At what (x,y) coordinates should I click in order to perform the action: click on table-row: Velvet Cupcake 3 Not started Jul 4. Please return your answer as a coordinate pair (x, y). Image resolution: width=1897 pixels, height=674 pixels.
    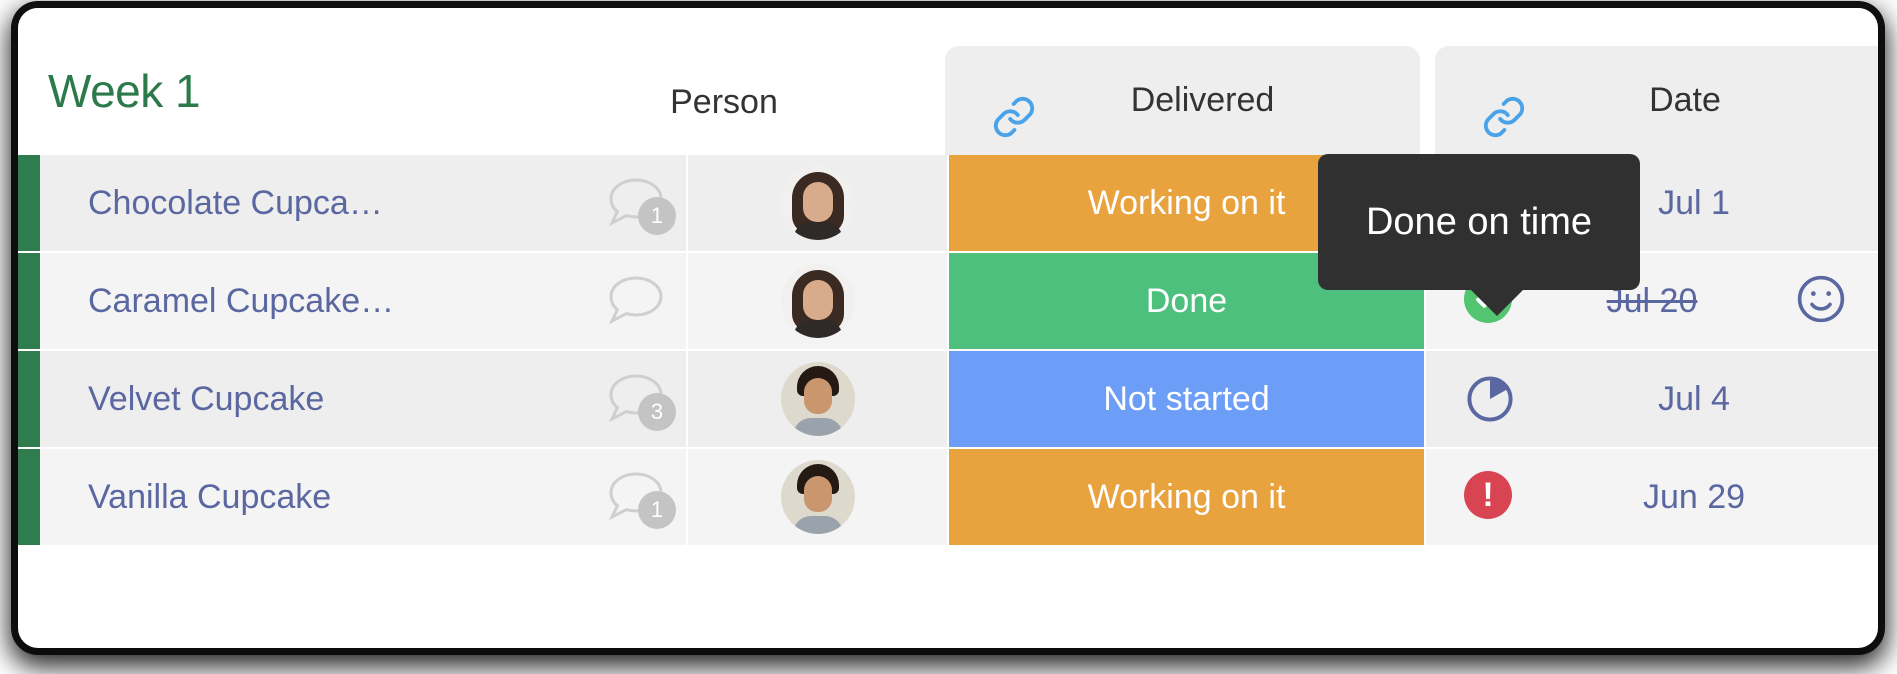
    Looking at the image, I should click on (948, 398).